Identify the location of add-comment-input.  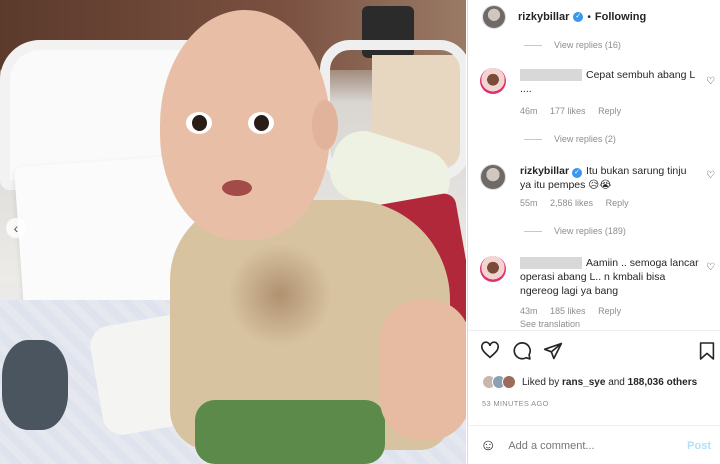
(593, 445).